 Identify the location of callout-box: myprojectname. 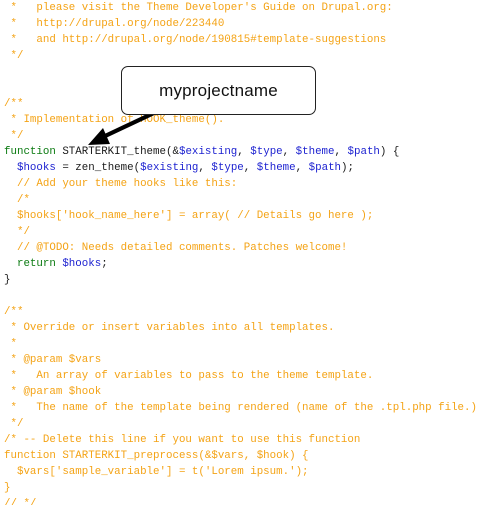
(218, 90).